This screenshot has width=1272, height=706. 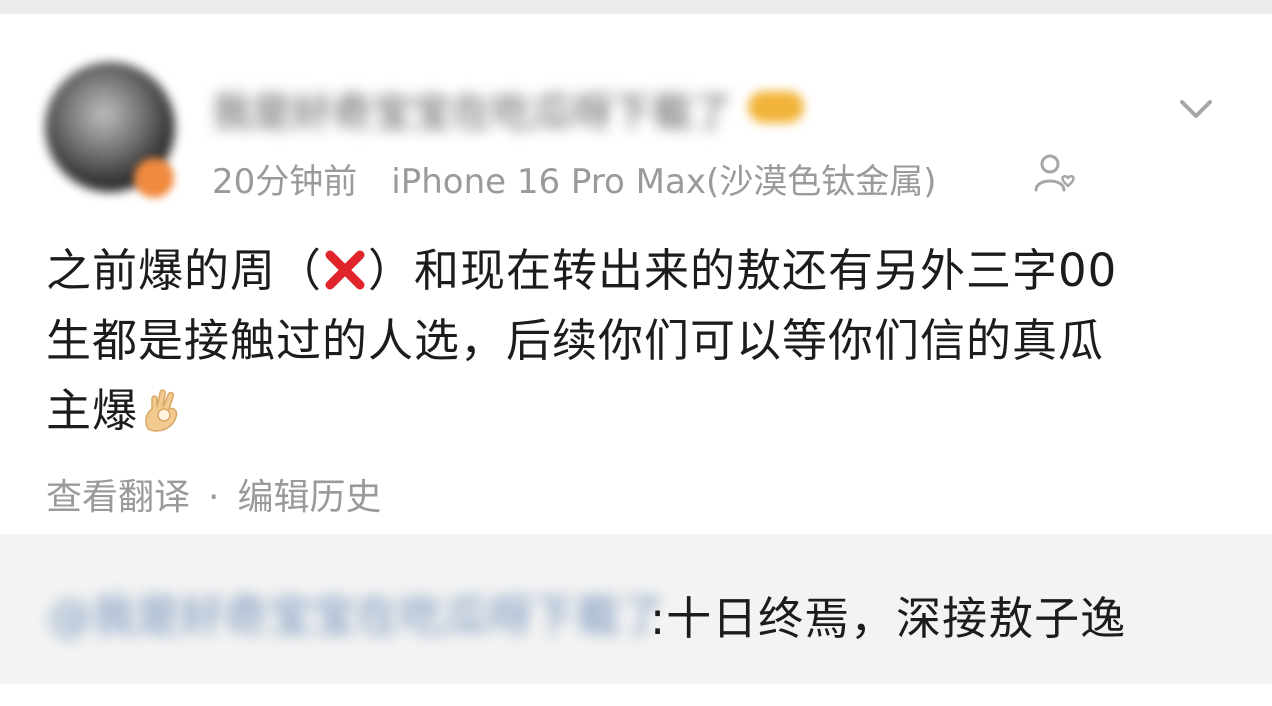 I want to click on comment-username: @我是好奇宝宝在吃瓜呀下载了, so click(x=356, y=612).